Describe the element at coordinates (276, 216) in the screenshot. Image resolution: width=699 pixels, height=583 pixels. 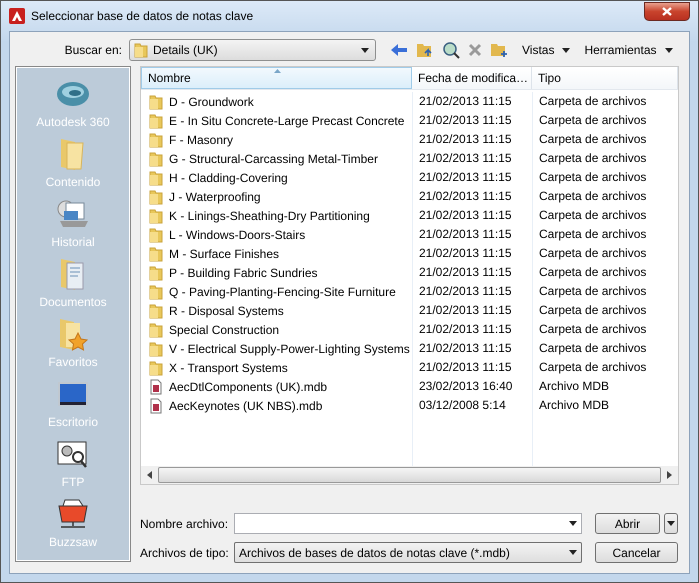
I see `file-name-cell: K - Linings-Sheathing-Dry Partitioning` at that location.